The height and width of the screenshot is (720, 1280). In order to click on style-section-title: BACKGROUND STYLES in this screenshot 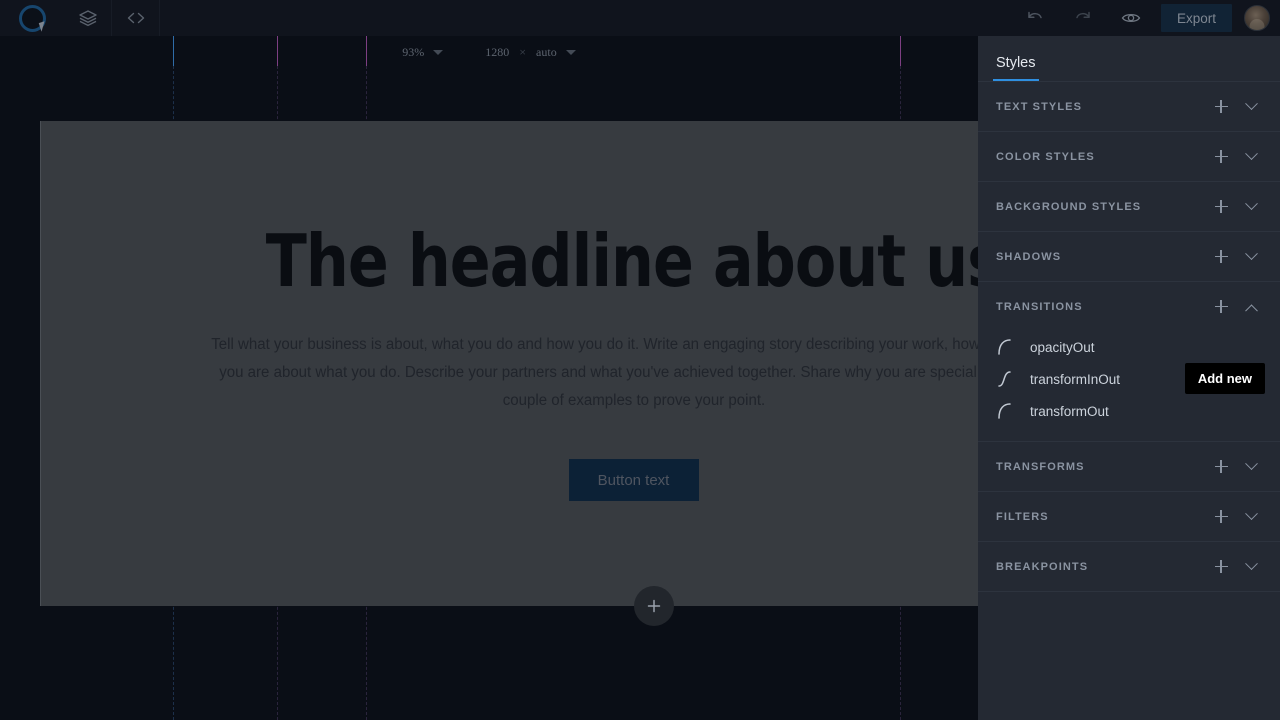, I will do `click(1069, 206)`.